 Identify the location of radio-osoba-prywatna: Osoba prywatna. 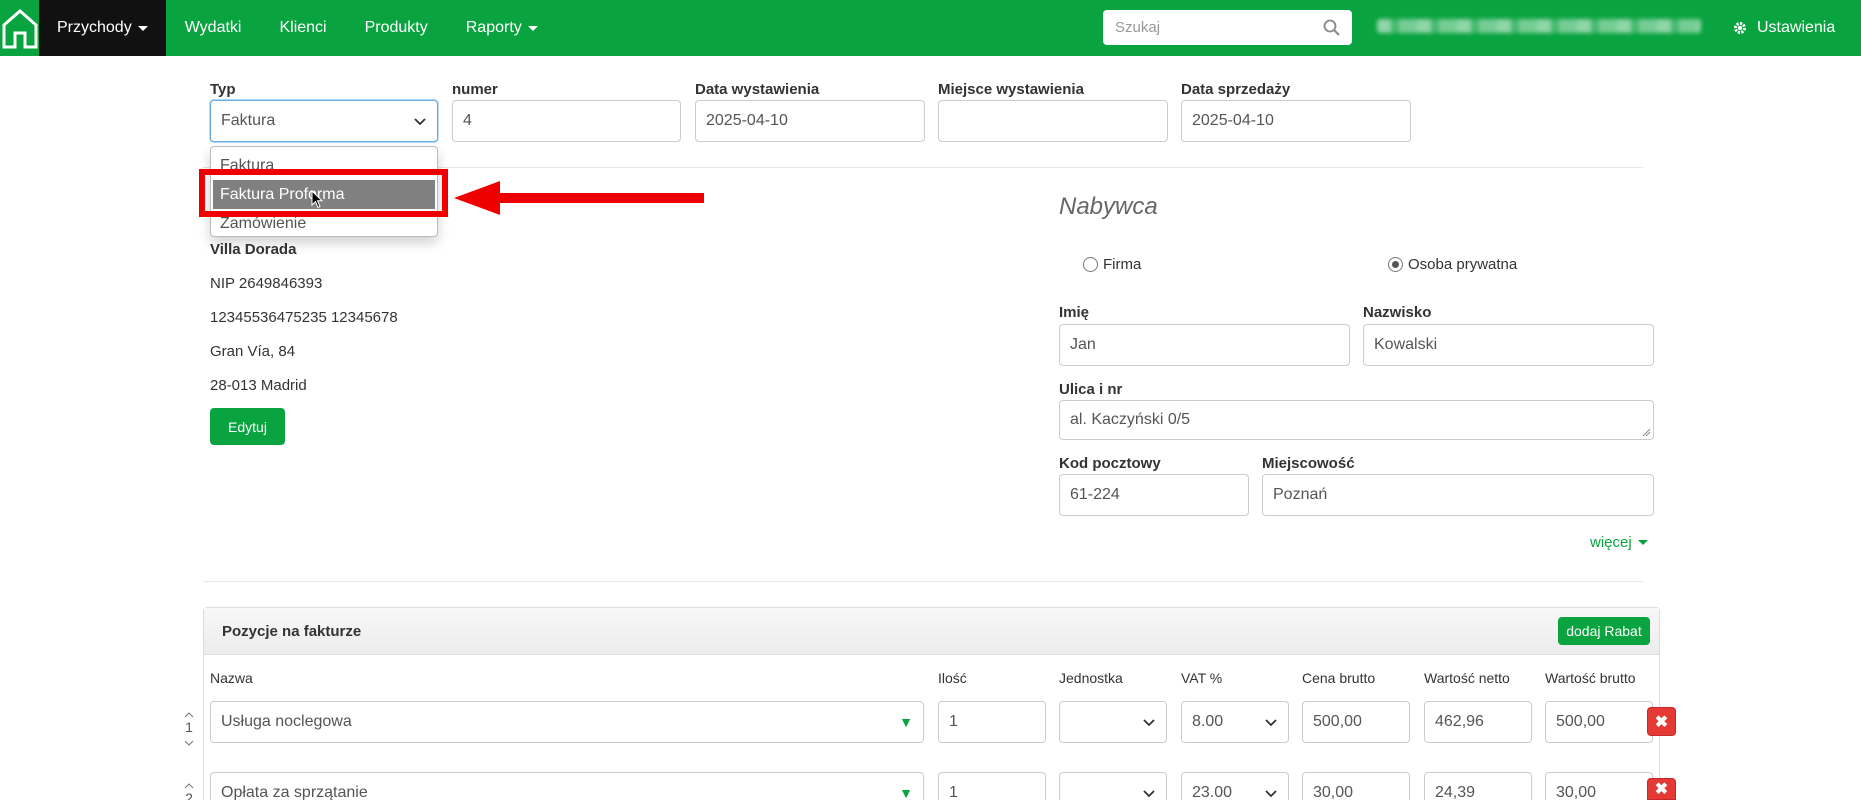
(1452, 264).